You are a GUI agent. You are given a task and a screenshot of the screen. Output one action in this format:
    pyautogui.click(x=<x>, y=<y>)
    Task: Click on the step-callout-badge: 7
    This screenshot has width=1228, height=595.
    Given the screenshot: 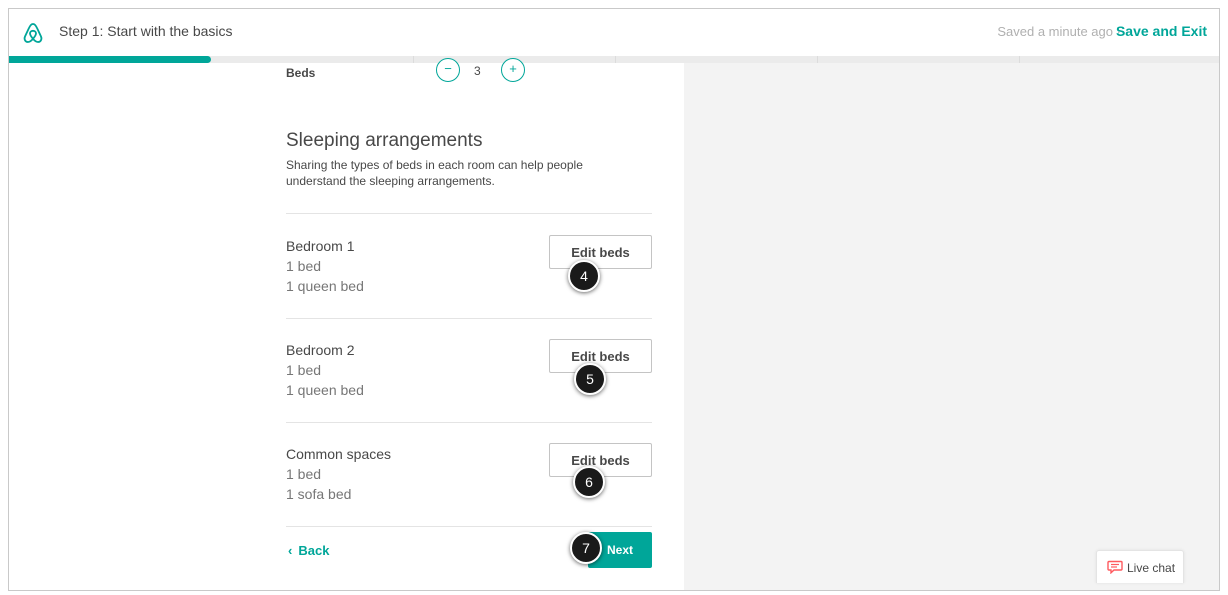 What is the action you would take?
    pyautogui.click(x=586, y=548)
    